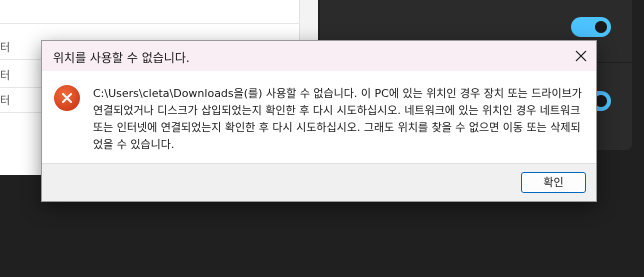 The width and height of the screenshot is (644, 277). What do you see at coordinates (319, 56) in the screenshot?
I see `dialog-titlebar: 위치를 사용할 수 없습니다.` at bounding box center [319, 56].